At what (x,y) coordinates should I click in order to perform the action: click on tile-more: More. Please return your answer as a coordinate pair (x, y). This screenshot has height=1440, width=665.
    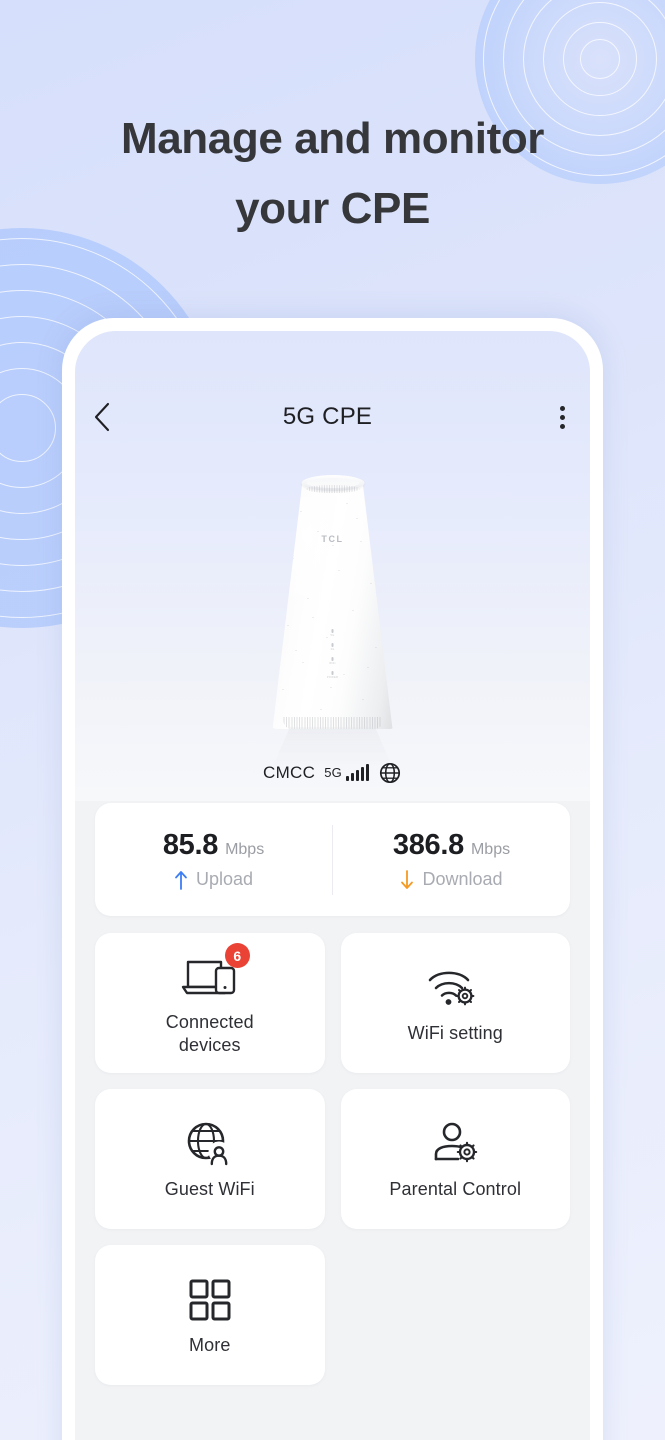
    Looking at the image, I should click on (210, 1315).